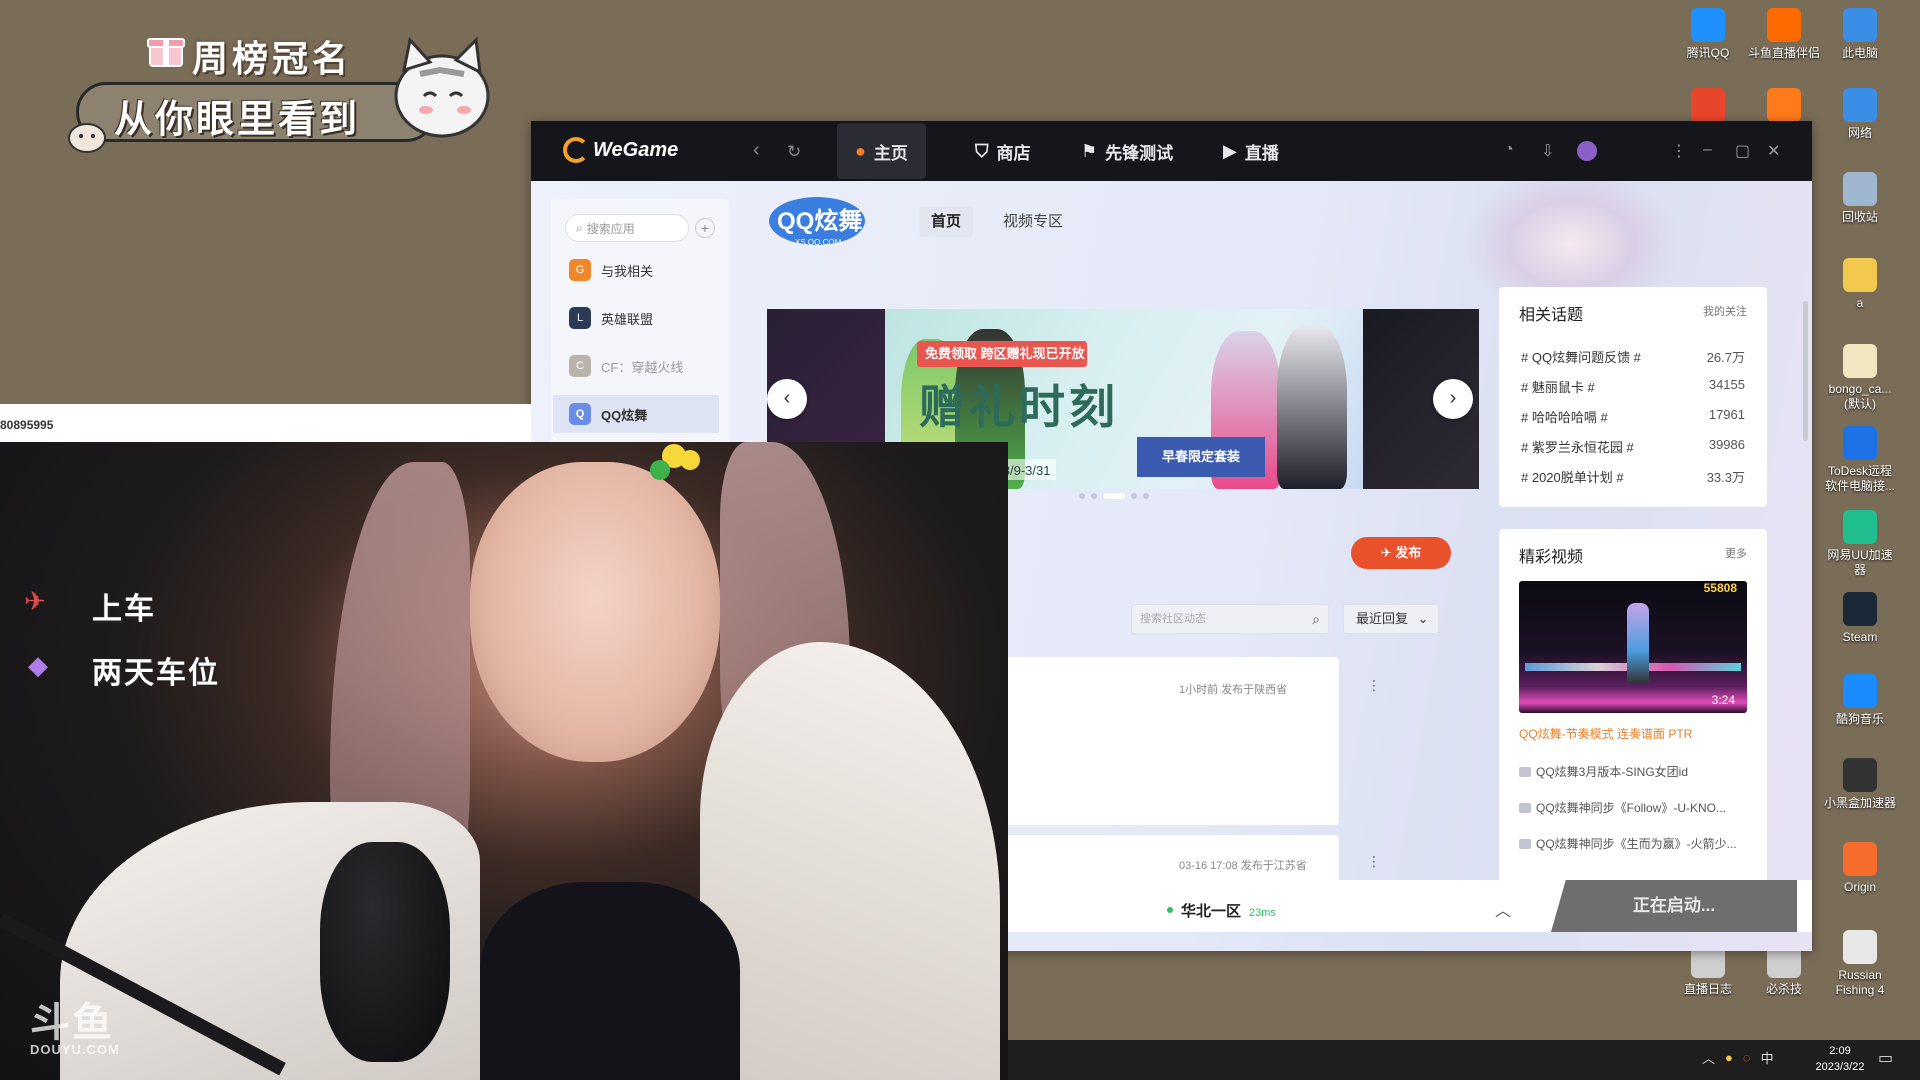 This screenshot has height=1080, width=1920. Describe the element at coordinates (794, 152) in the screenshot. I see `refresh-icon: ↻` at that location.